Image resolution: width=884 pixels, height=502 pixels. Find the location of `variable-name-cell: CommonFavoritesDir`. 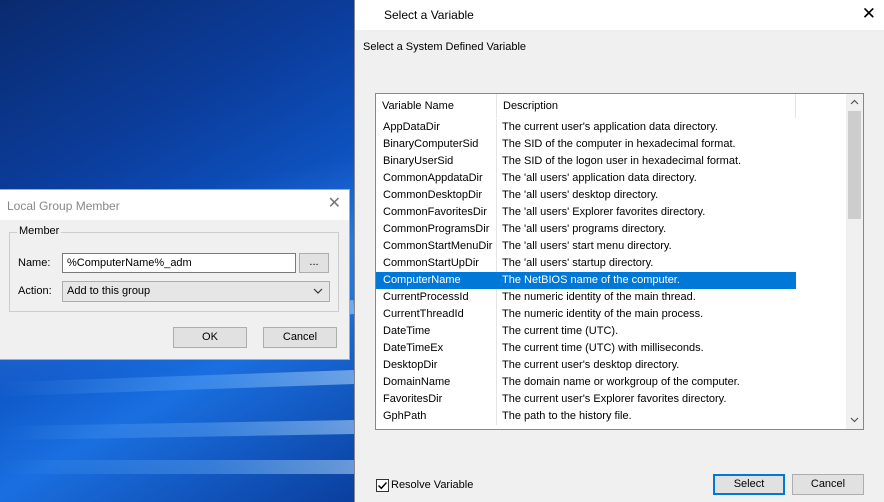

variable-name-cell: CommonFavoritesDir is located at coordinates (436, 212).